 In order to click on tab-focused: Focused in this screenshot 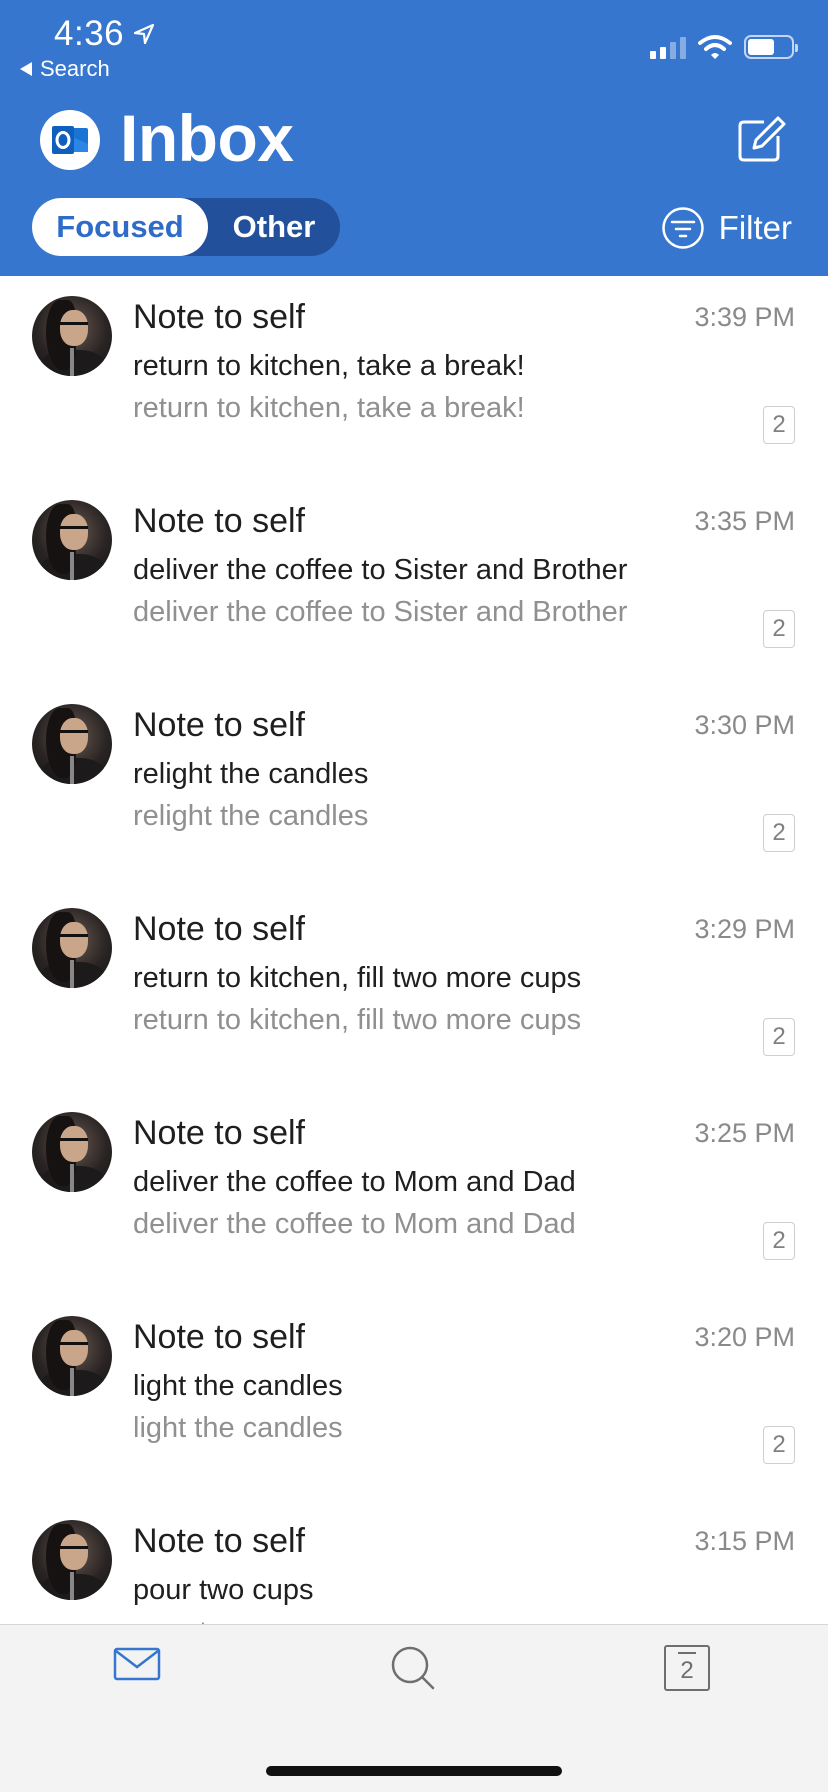, I will do `click(120, 227)`.